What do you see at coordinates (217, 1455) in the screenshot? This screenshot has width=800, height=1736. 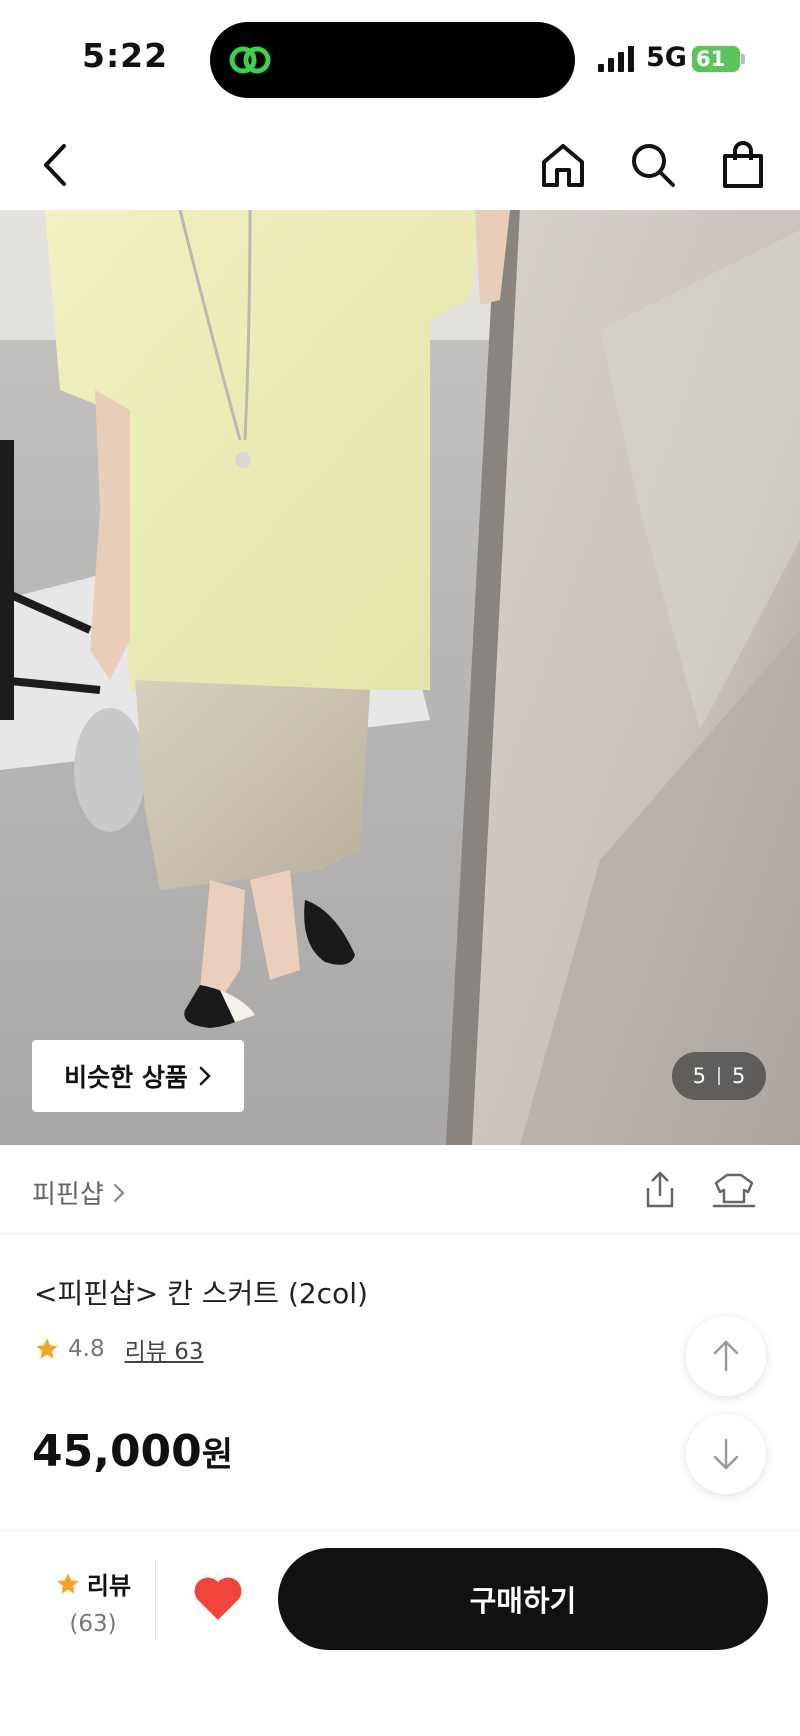 I see `price-currency: 원` at bounding box center [217, 1455].